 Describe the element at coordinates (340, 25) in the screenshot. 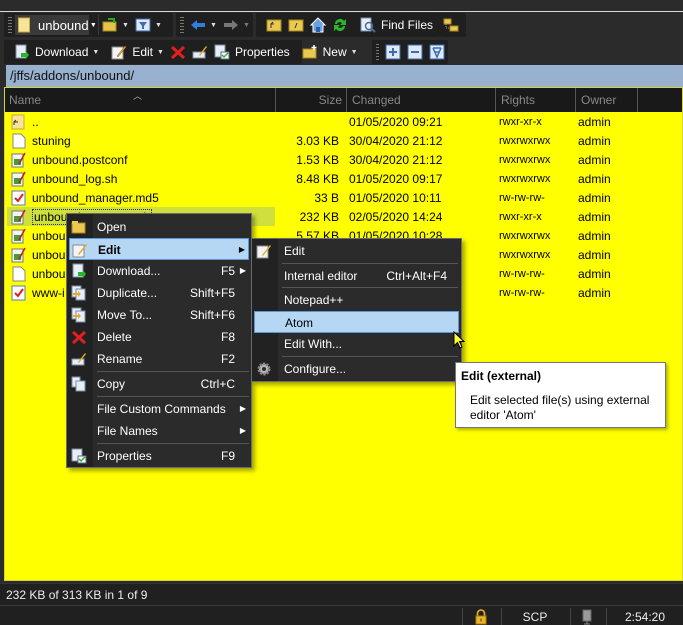

I see `refresh-button` at that location.